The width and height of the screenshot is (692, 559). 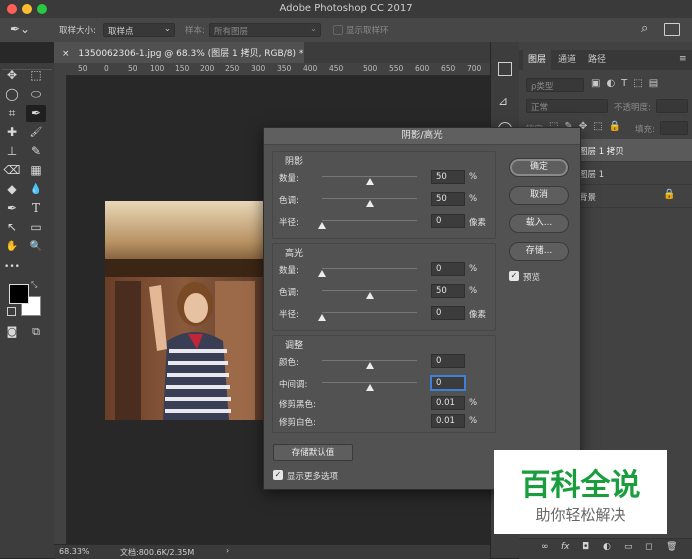 What do you see at coordinates (36, 227) in the screenshot?
I see `rectangle-tool-icon: ▭` at bounding box center [36, 227].